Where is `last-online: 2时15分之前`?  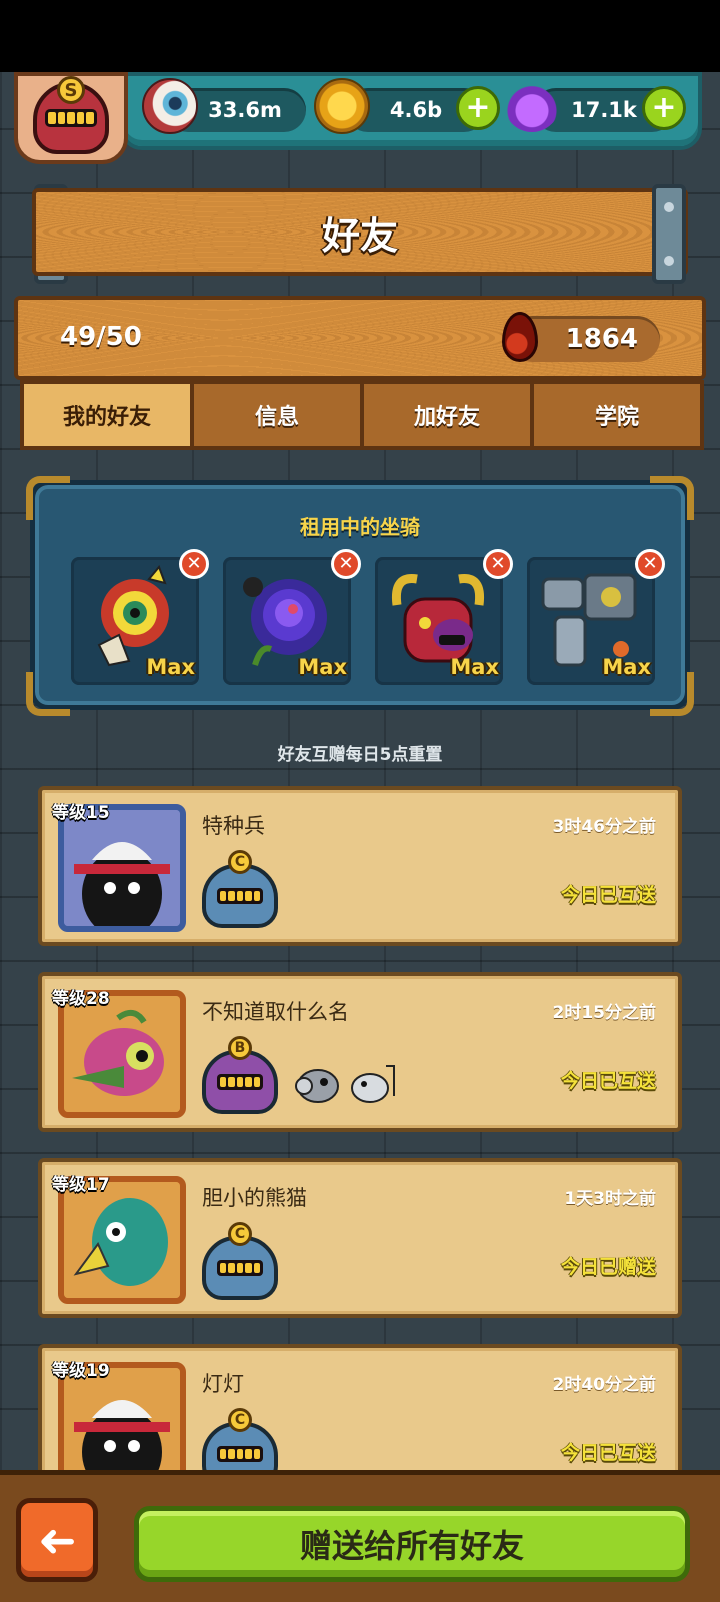 last-online: 2时15分之前 is located at coordinates (604, 1013).